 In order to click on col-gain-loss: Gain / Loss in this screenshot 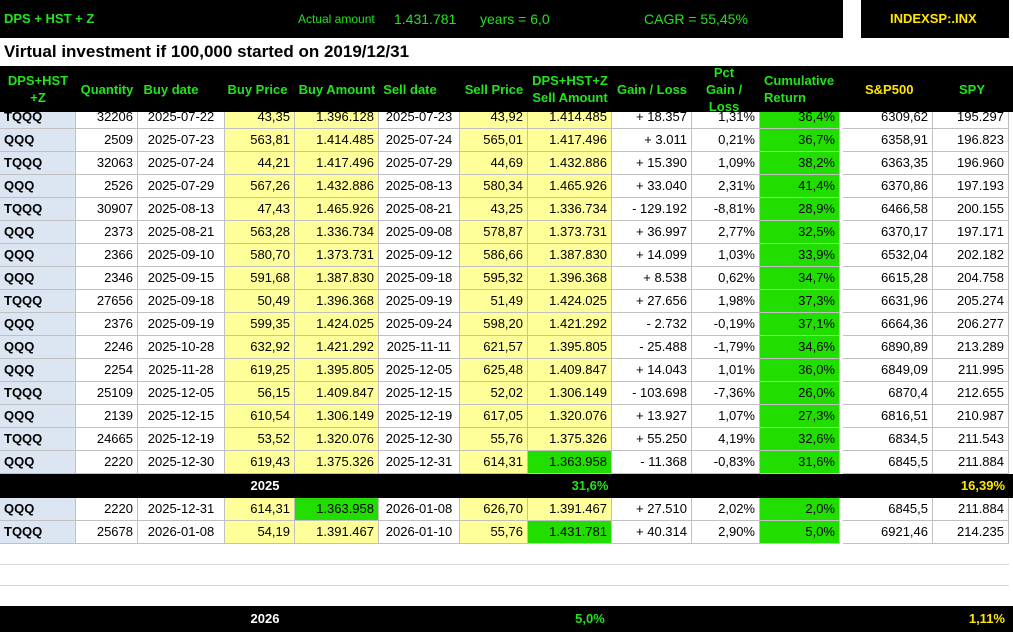, I will do `click(652, 89)`.